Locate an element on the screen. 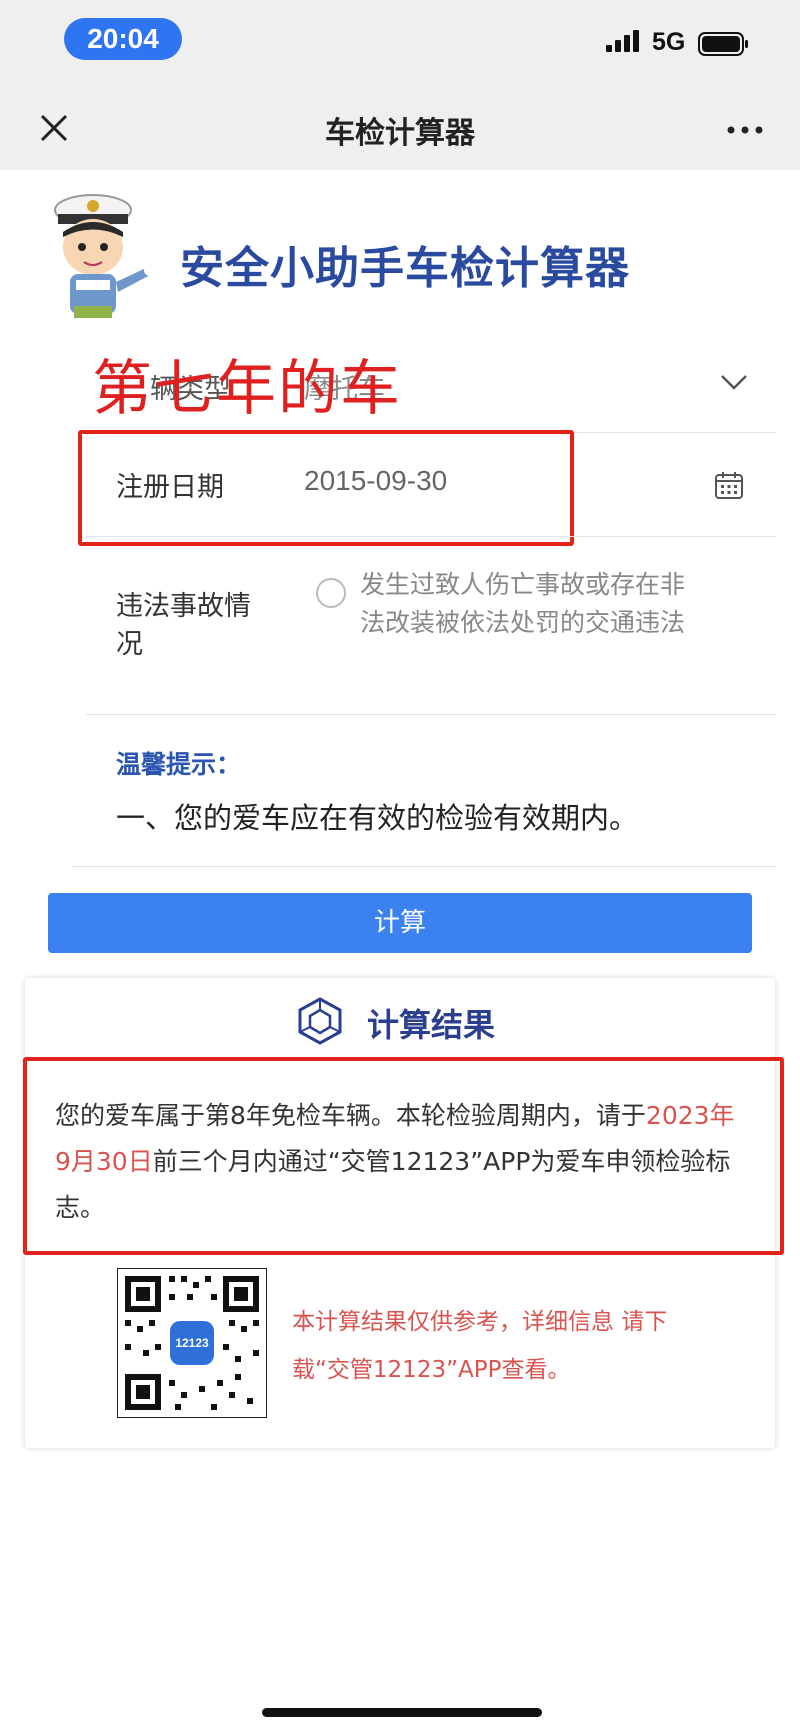 The width and height of the screenshot is (800, 1731). tips-text: 一、您的爱车应在有效的检验有效期内。 is located at coordinates (377, 818).